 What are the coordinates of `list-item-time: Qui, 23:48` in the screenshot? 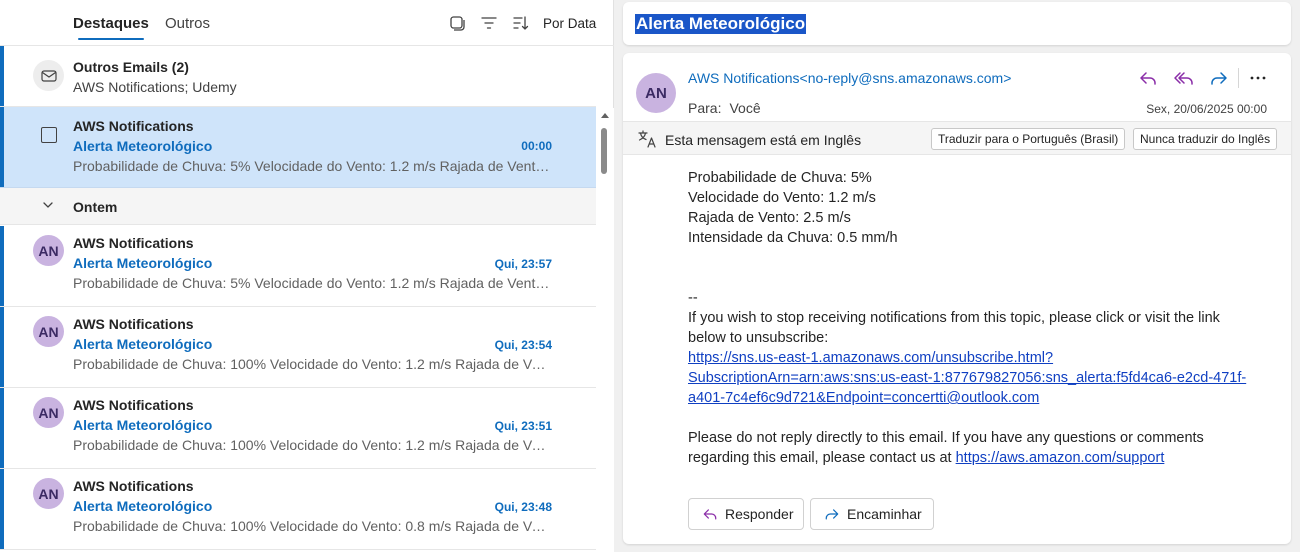 It's located at (523, 507).